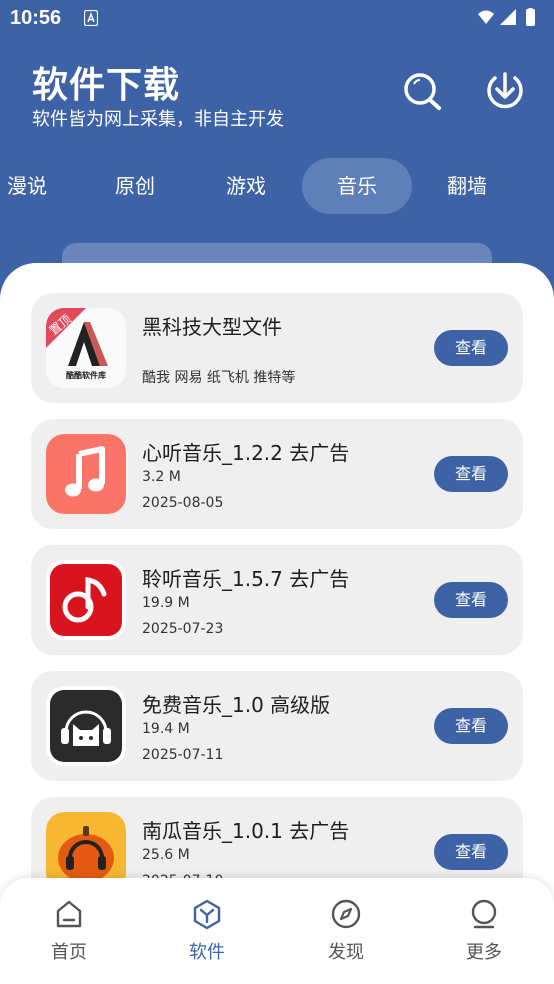 The width and height of the screenshot is (554, 984). What do you see at coordinates (183, 629) in the screenshot?
I see `app-date: 2025-07-23` at bounding box center [183, 629].